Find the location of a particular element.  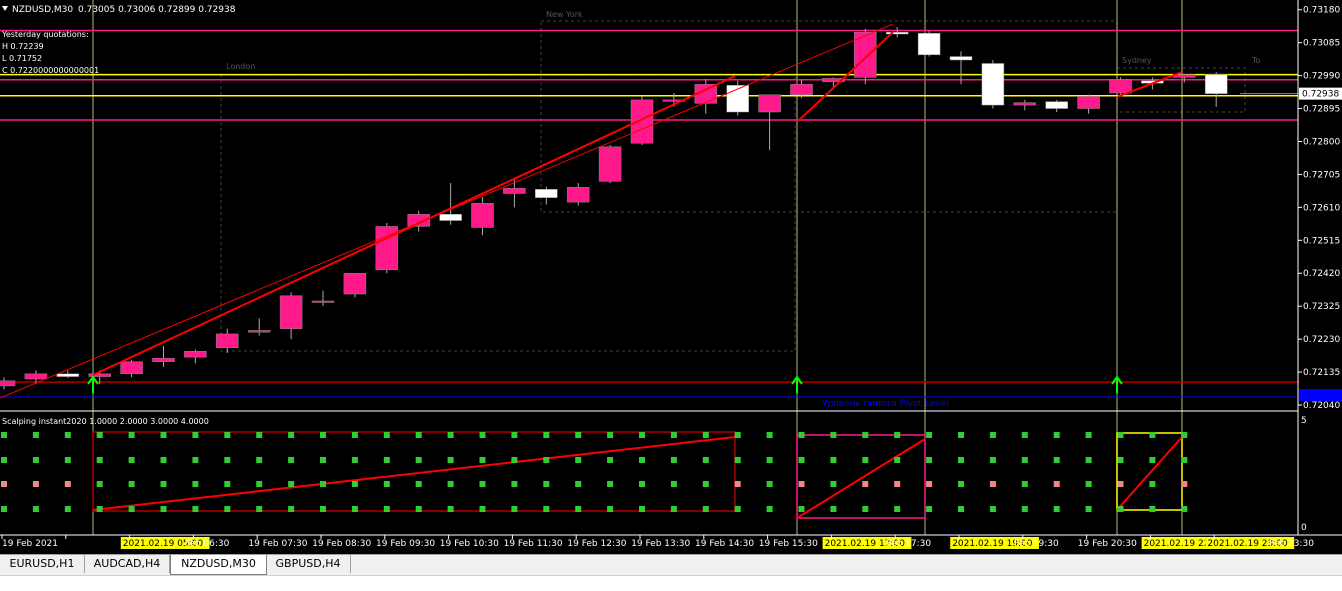

time-tick-label: Feb 19:30 is located at coordinates (1036, 544).